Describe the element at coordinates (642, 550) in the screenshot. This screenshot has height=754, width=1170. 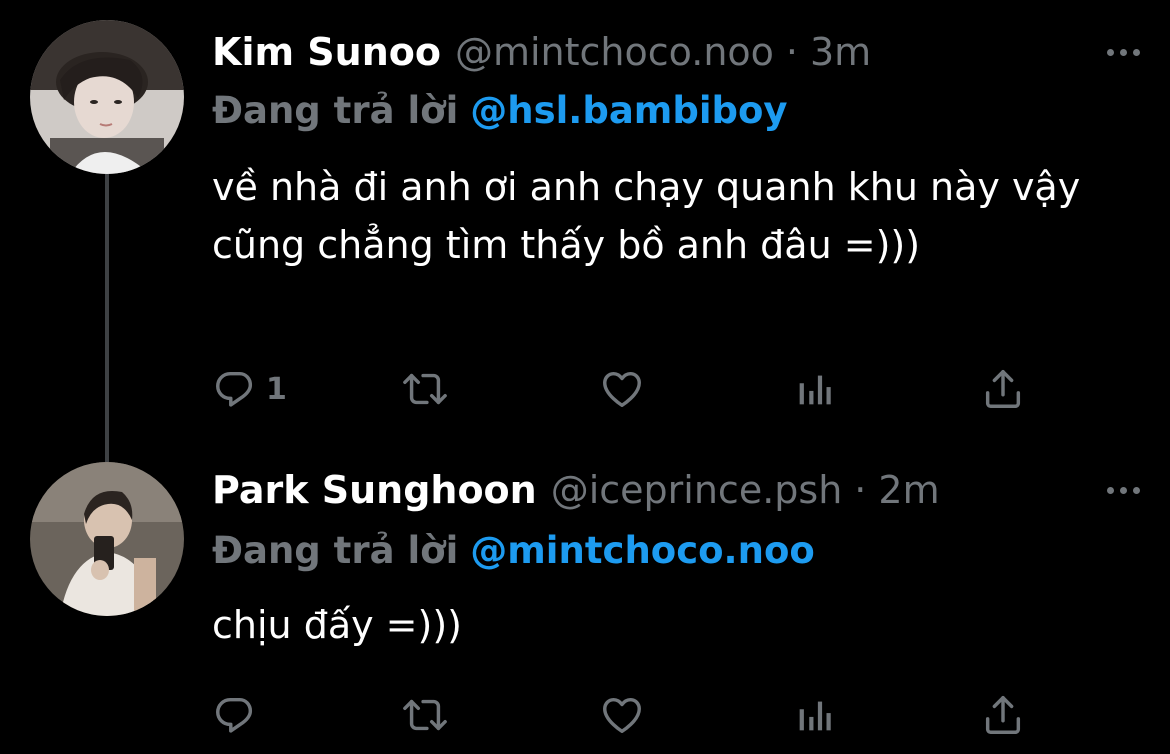
I see `reply-mention-link: @mintchoco.noo` at that location.